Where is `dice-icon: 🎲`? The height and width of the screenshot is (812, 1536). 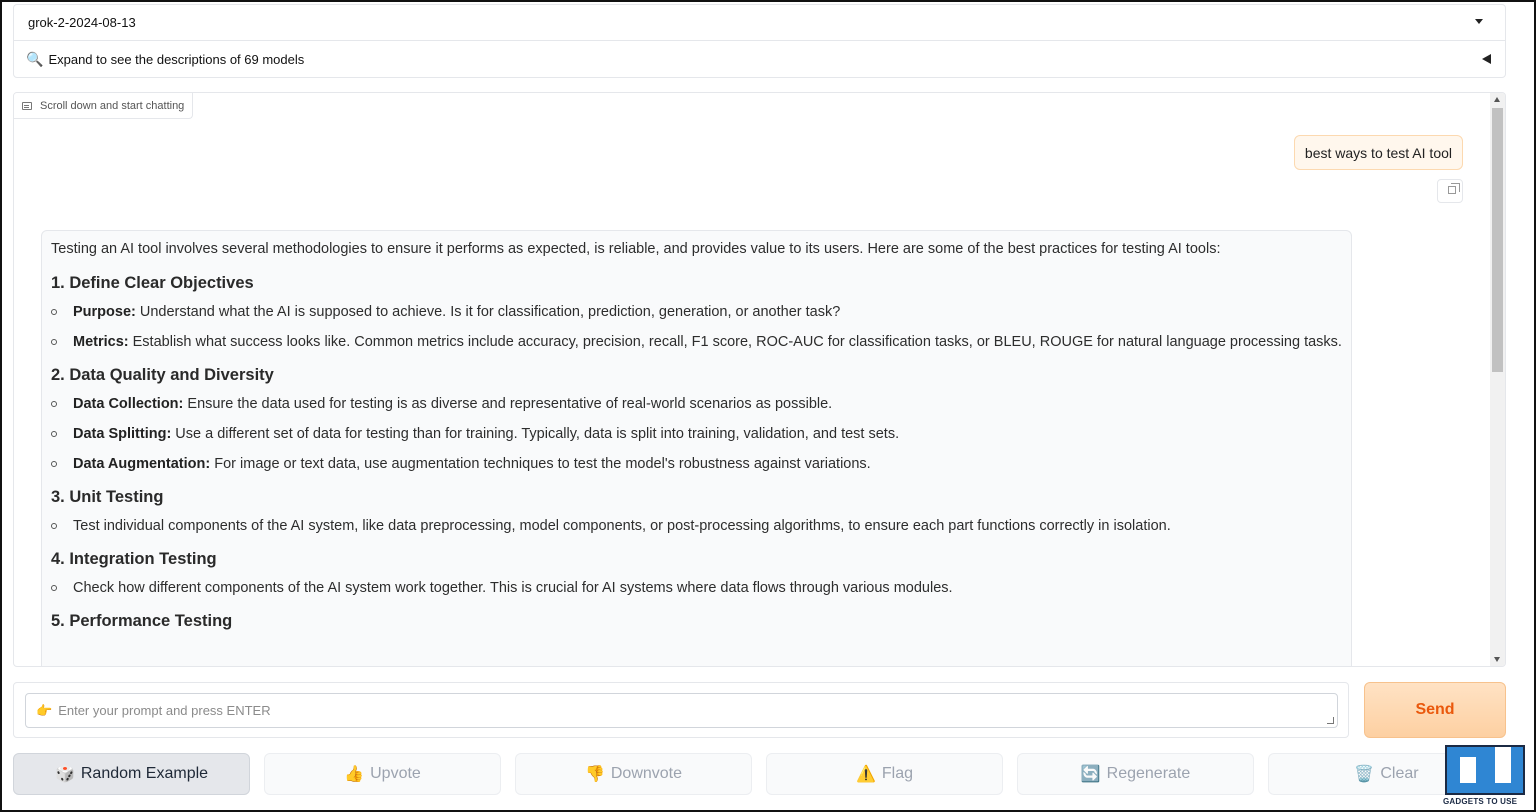 dice-icon: 🎲 is located at coordinates (64, 774).